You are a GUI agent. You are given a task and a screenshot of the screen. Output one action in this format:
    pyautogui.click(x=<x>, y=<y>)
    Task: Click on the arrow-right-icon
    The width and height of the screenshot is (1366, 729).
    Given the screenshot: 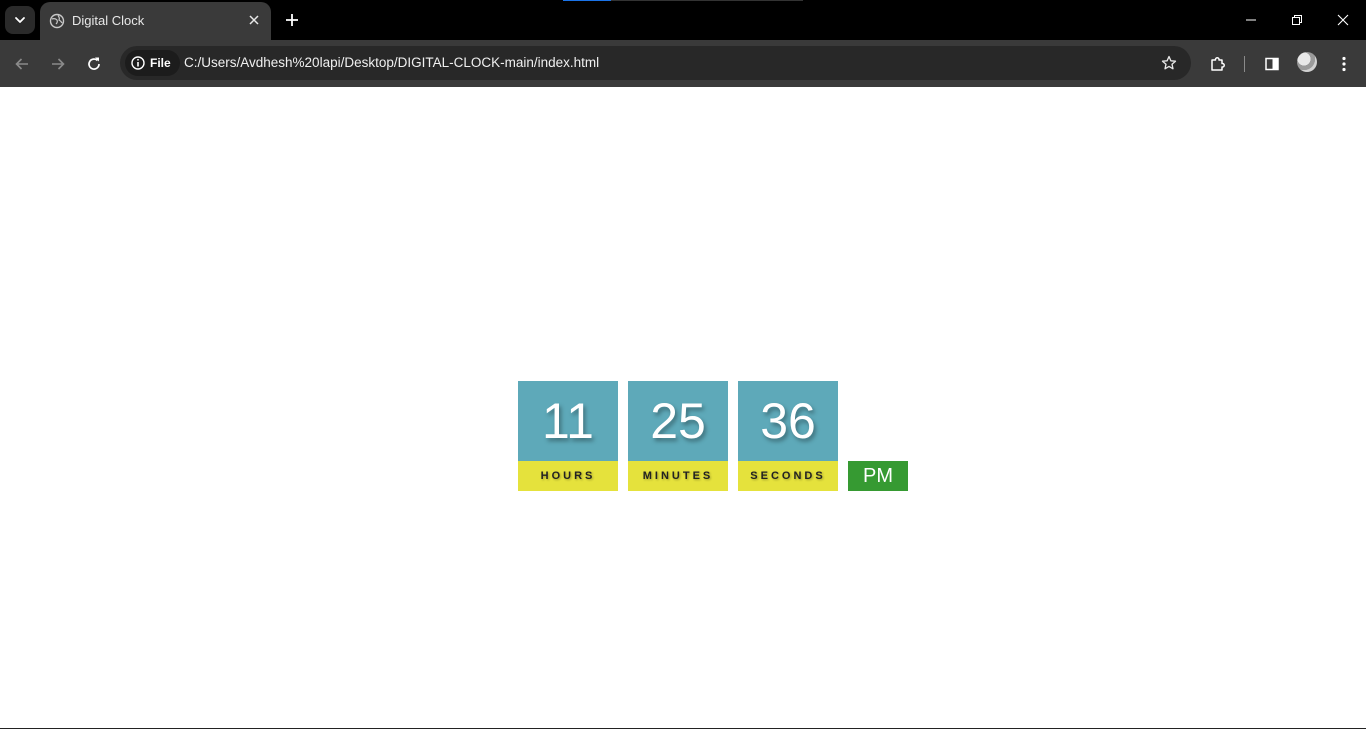 What is the action you would take?
    pyautogui.click(x=58, y=64)
    